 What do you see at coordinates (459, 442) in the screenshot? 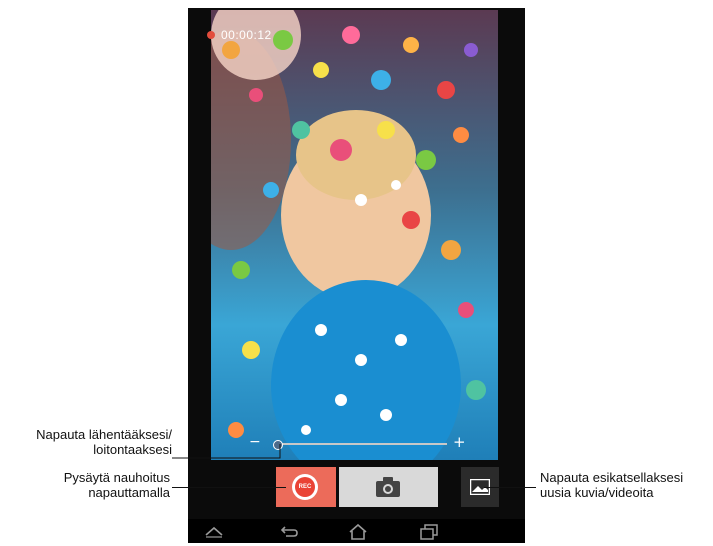
I see `zoom-in-button: +` at bounding box center [459, 442].